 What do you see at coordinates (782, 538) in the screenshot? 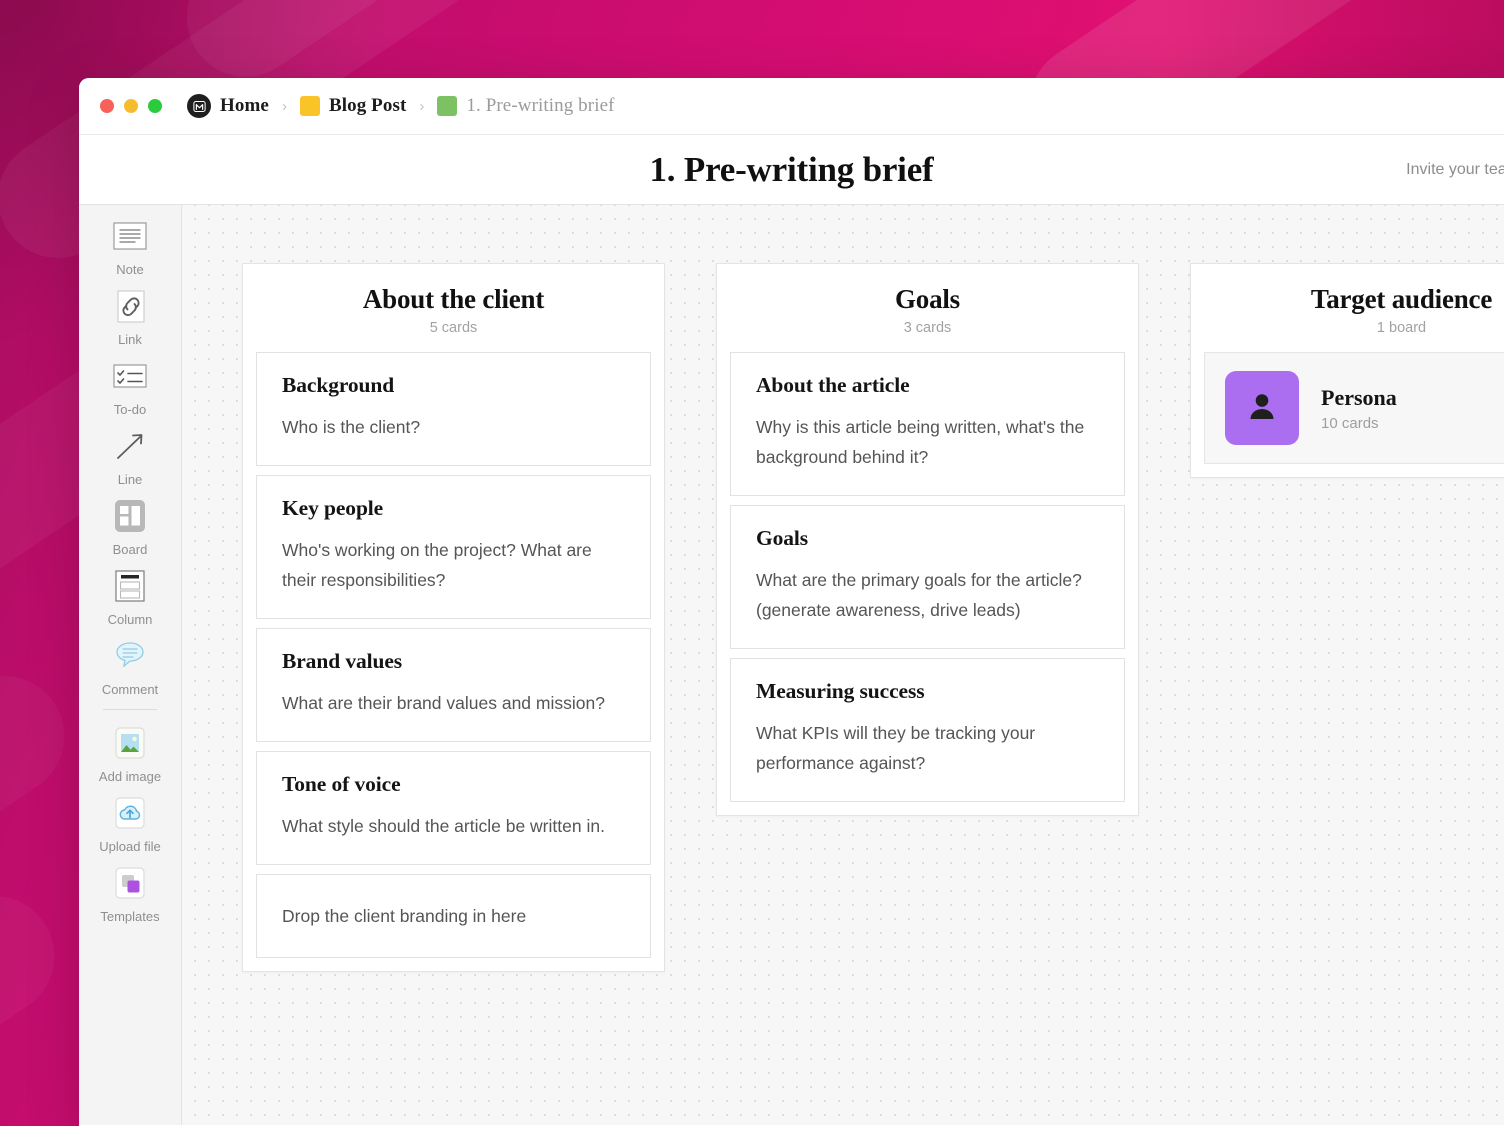
I see `card-title: Goals` at bounding box center [782, 538].